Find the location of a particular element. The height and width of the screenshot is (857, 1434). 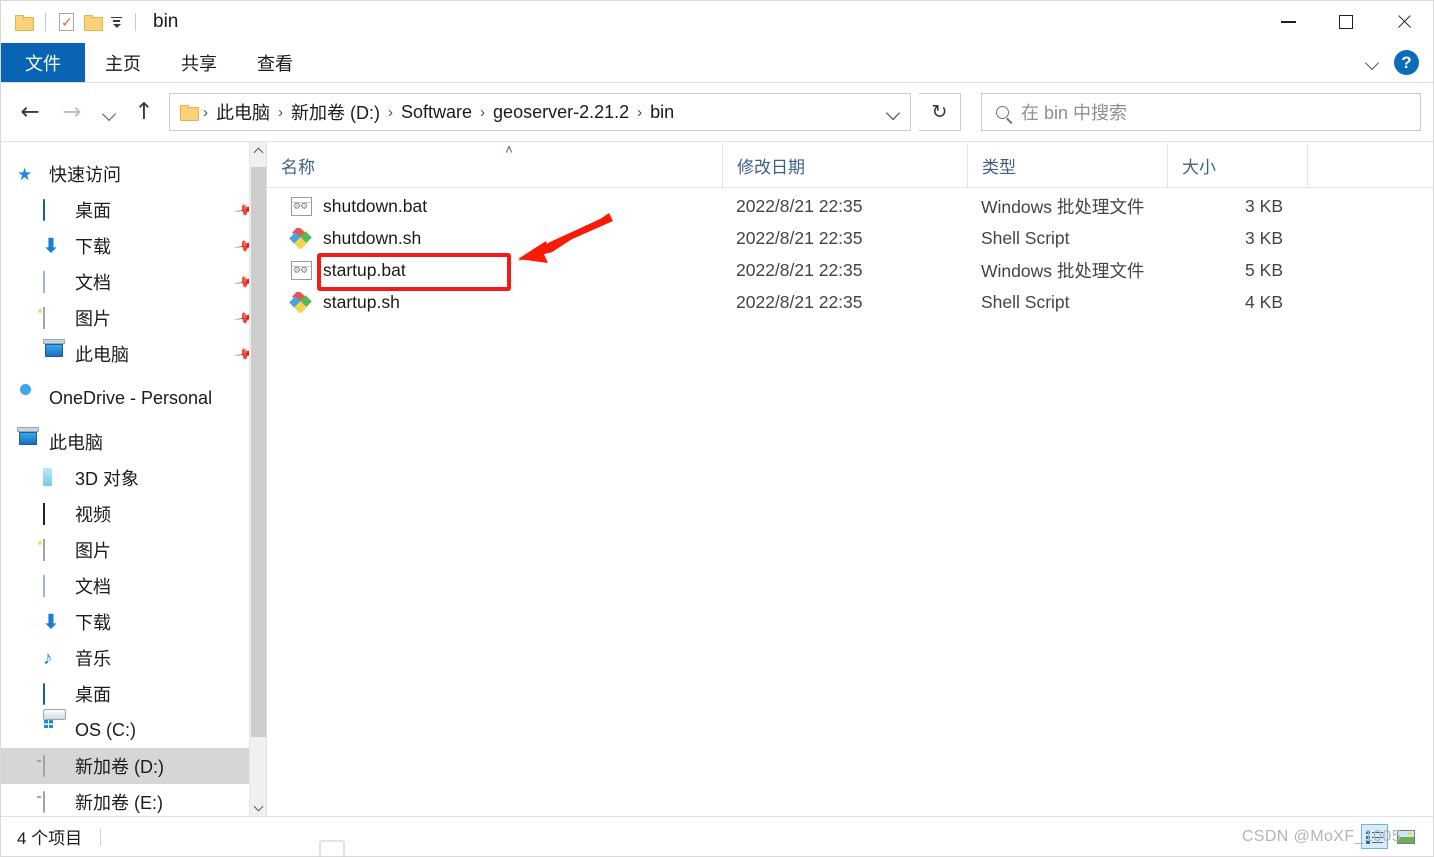

sidebar-item-drive-e: 新加卷 (E:) is located at coordinates (133, 800).